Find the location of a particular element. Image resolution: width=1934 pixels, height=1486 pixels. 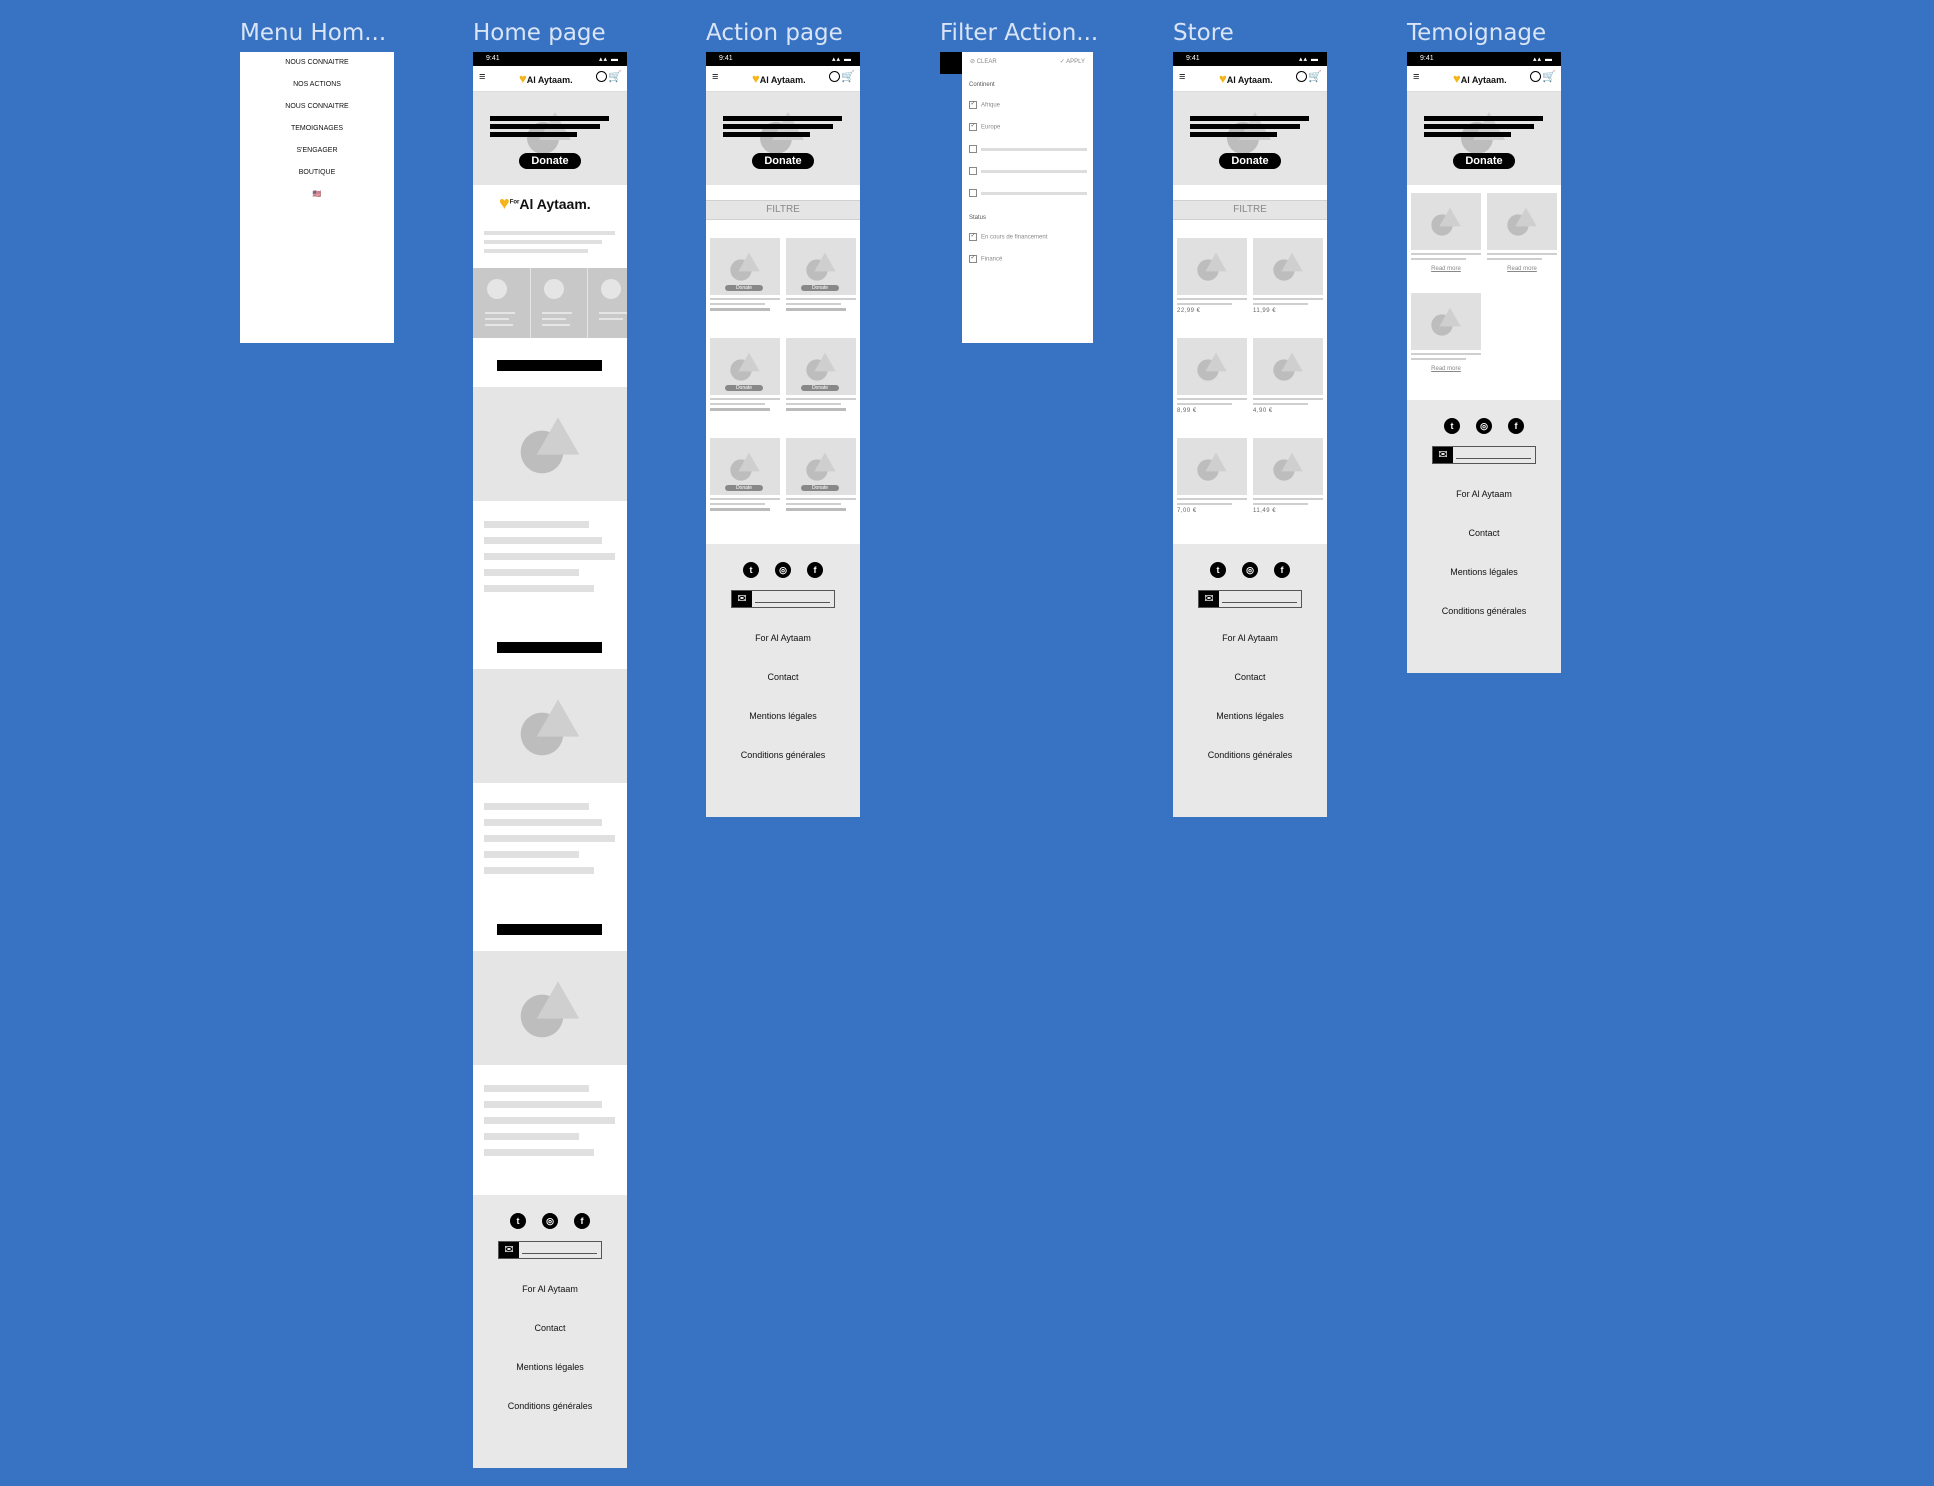

product-card: 11,49 € is located at coordinates (1288, 476).